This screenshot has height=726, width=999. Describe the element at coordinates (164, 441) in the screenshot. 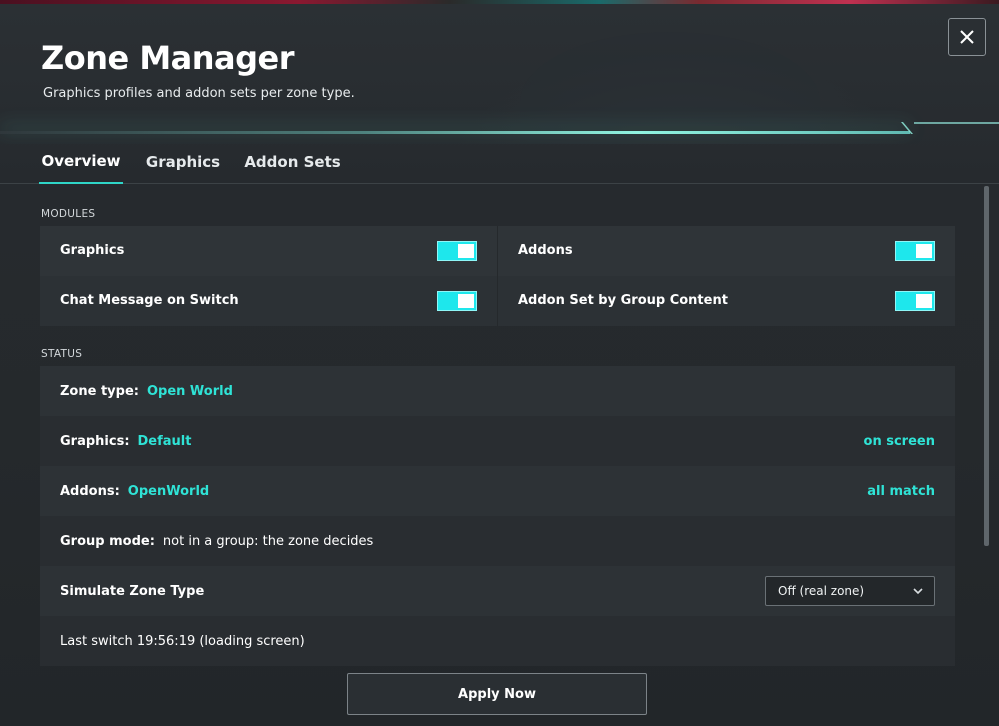

I see `graphics-value: Default` at that location.